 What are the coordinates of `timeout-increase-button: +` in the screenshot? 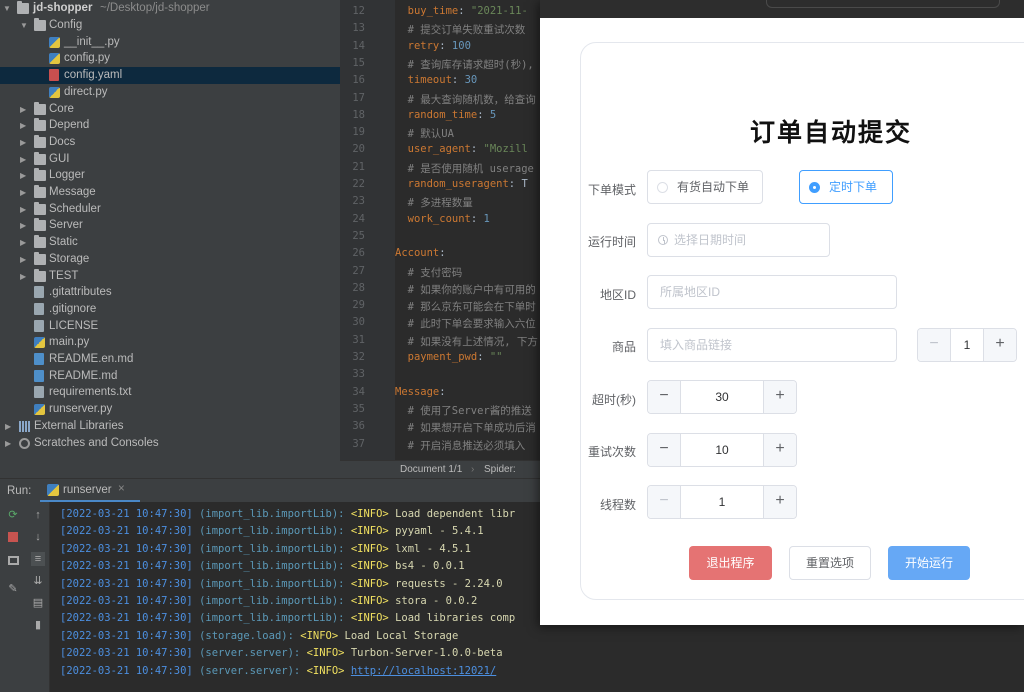 It's located at (779, 397).